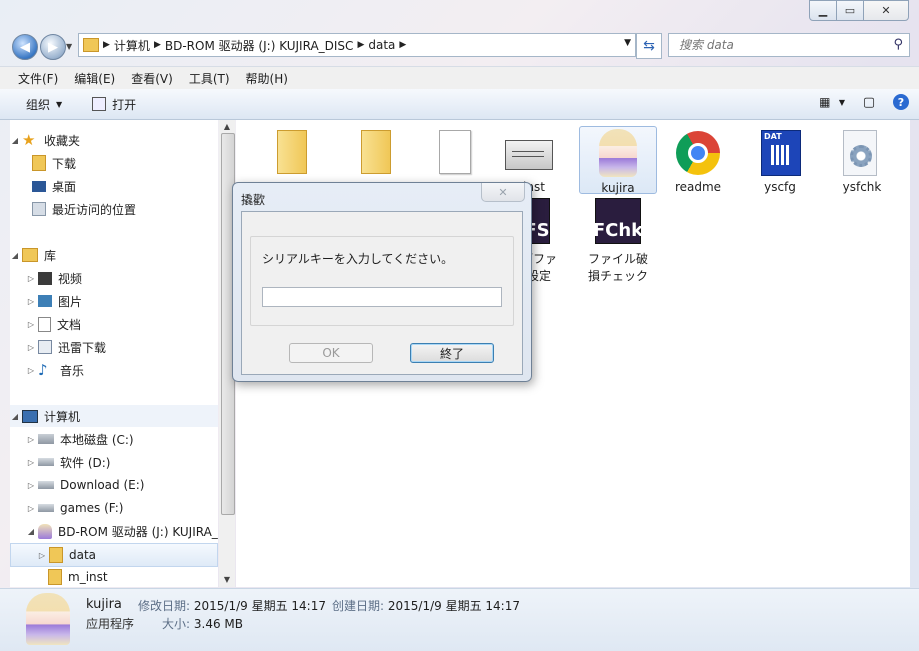 The image size is (919, 651). What do you see at coordinates (77, 576) in the screenshot?
I see `sidebar-item-m-inst: m_inst` at bounding box center [77, 576].